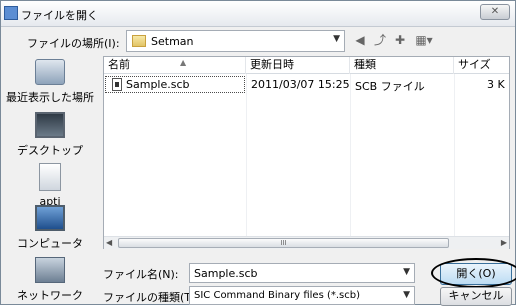  What do you see at coordinates (300, 84) in the screenshot?
I see `file-date: 2011/03/07 15:25` at bounding box center [300, 84].